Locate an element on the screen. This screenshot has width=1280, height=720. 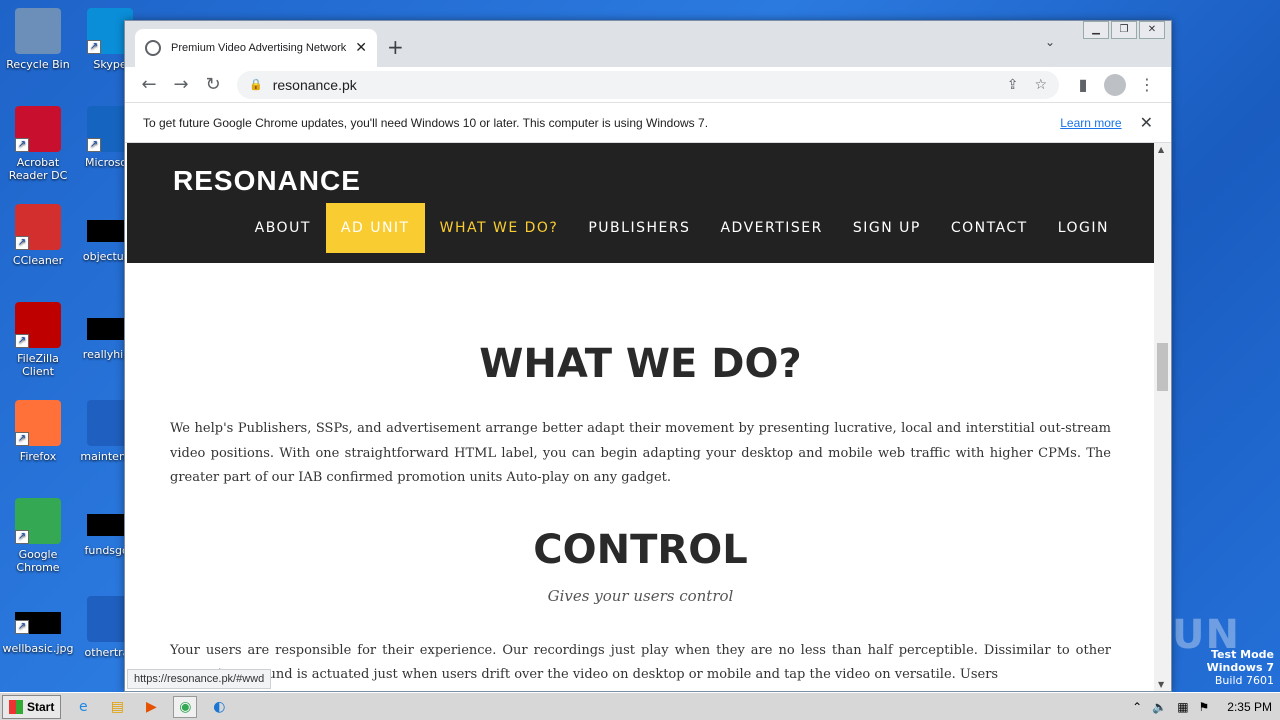
clock: 2:35 PM is located at coordinates (1249, 707).